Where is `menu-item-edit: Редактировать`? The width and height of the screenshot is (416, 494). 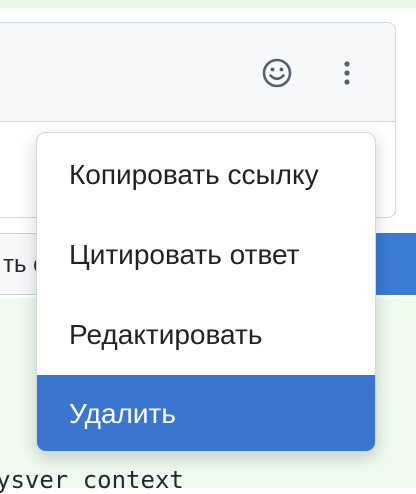 menu-item-edit: Редактировать is located at coordinates (206, 335).